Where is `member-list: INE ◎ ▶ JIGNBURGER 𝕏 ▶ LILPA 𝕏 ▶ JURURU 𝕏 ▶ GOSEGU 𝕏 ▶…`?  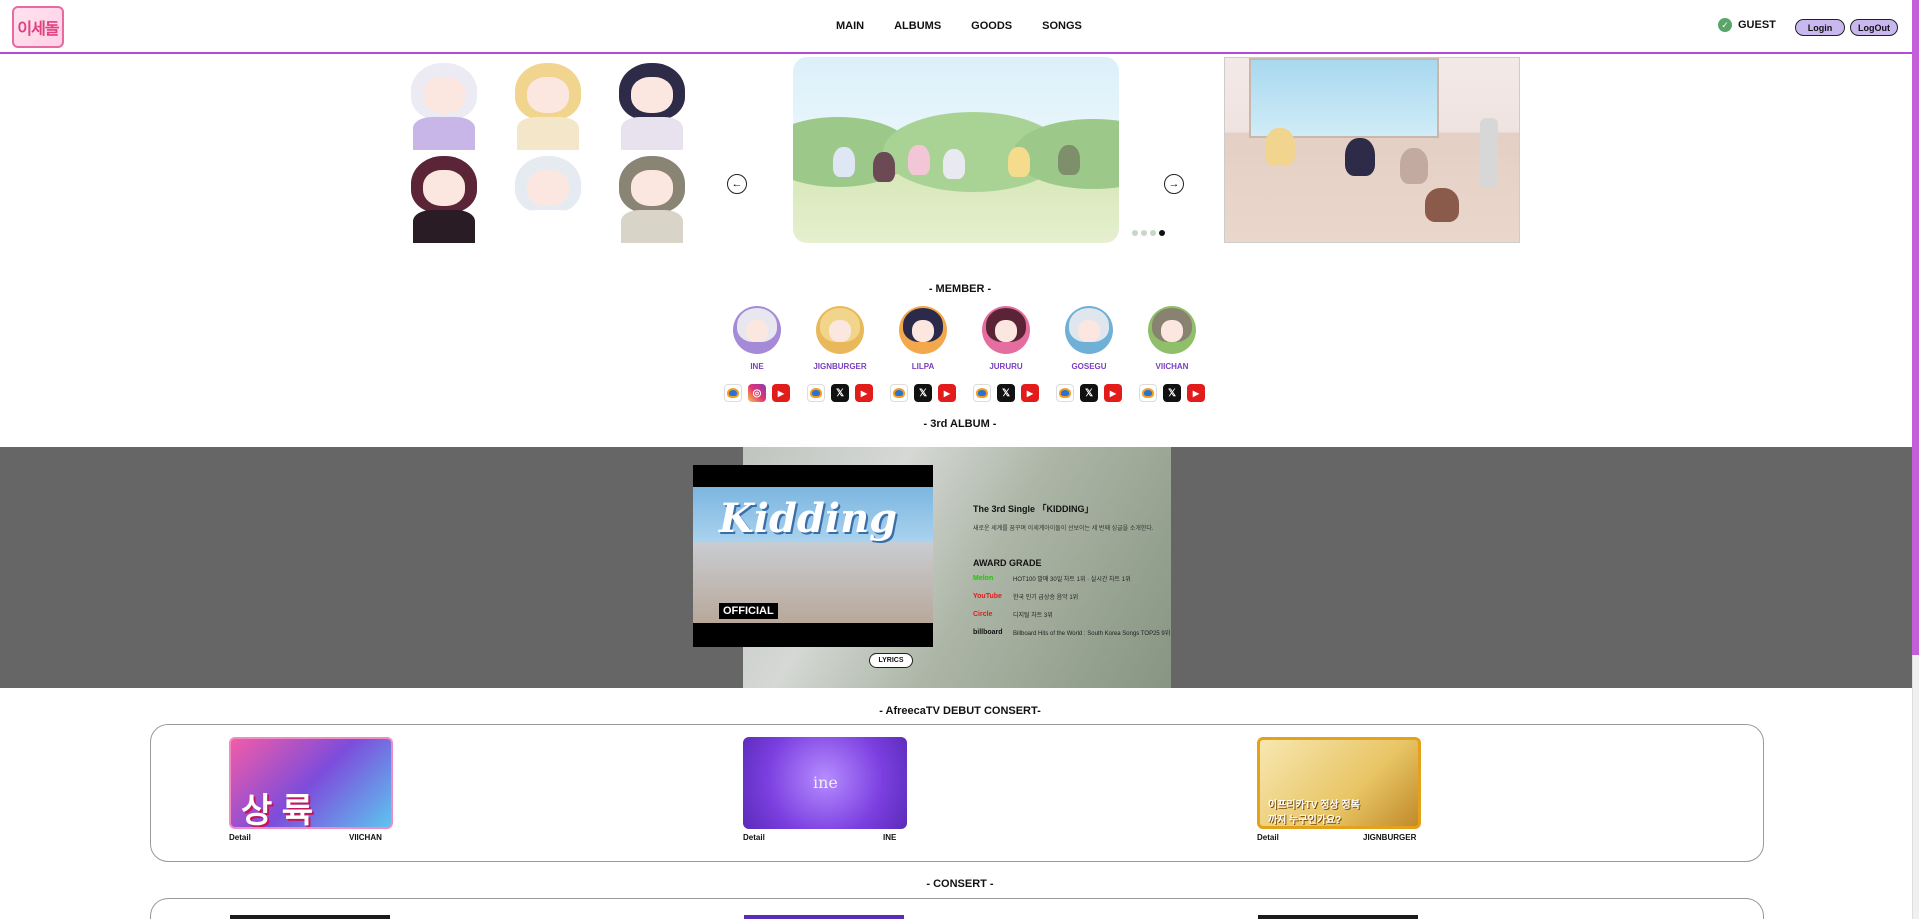 member-list: INE ◎ ▶ JIGNBURGER 𝕏 ▶ LILPA 𝕏 ▶ JURURU 𝕏 ▶ GOSEGU 𝕏 ▶… is located at coordinates (959, 356).